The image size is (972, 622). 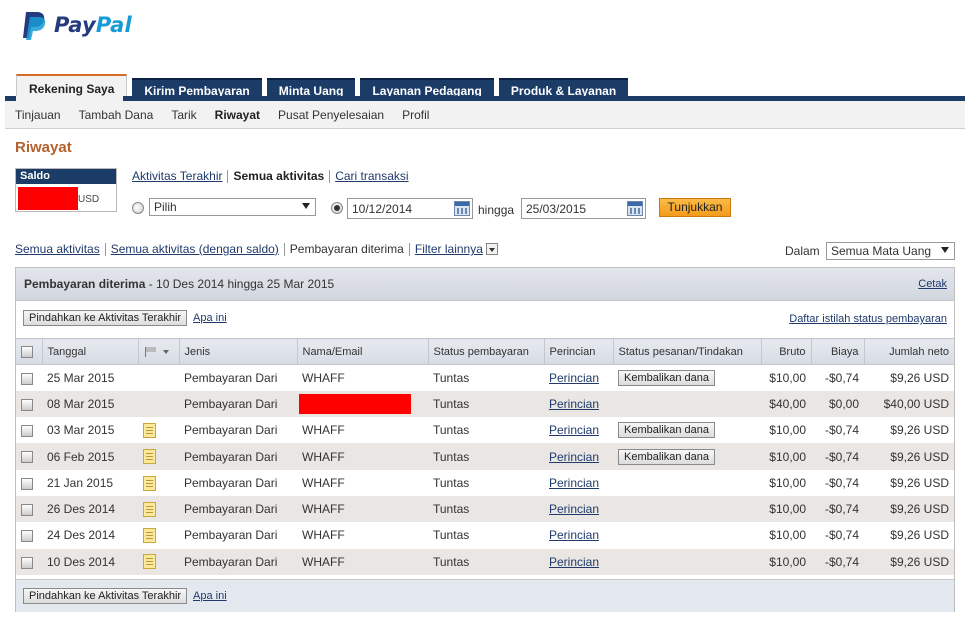 I want to click on header-biaya: Biaya, so click(x=838, y=351).